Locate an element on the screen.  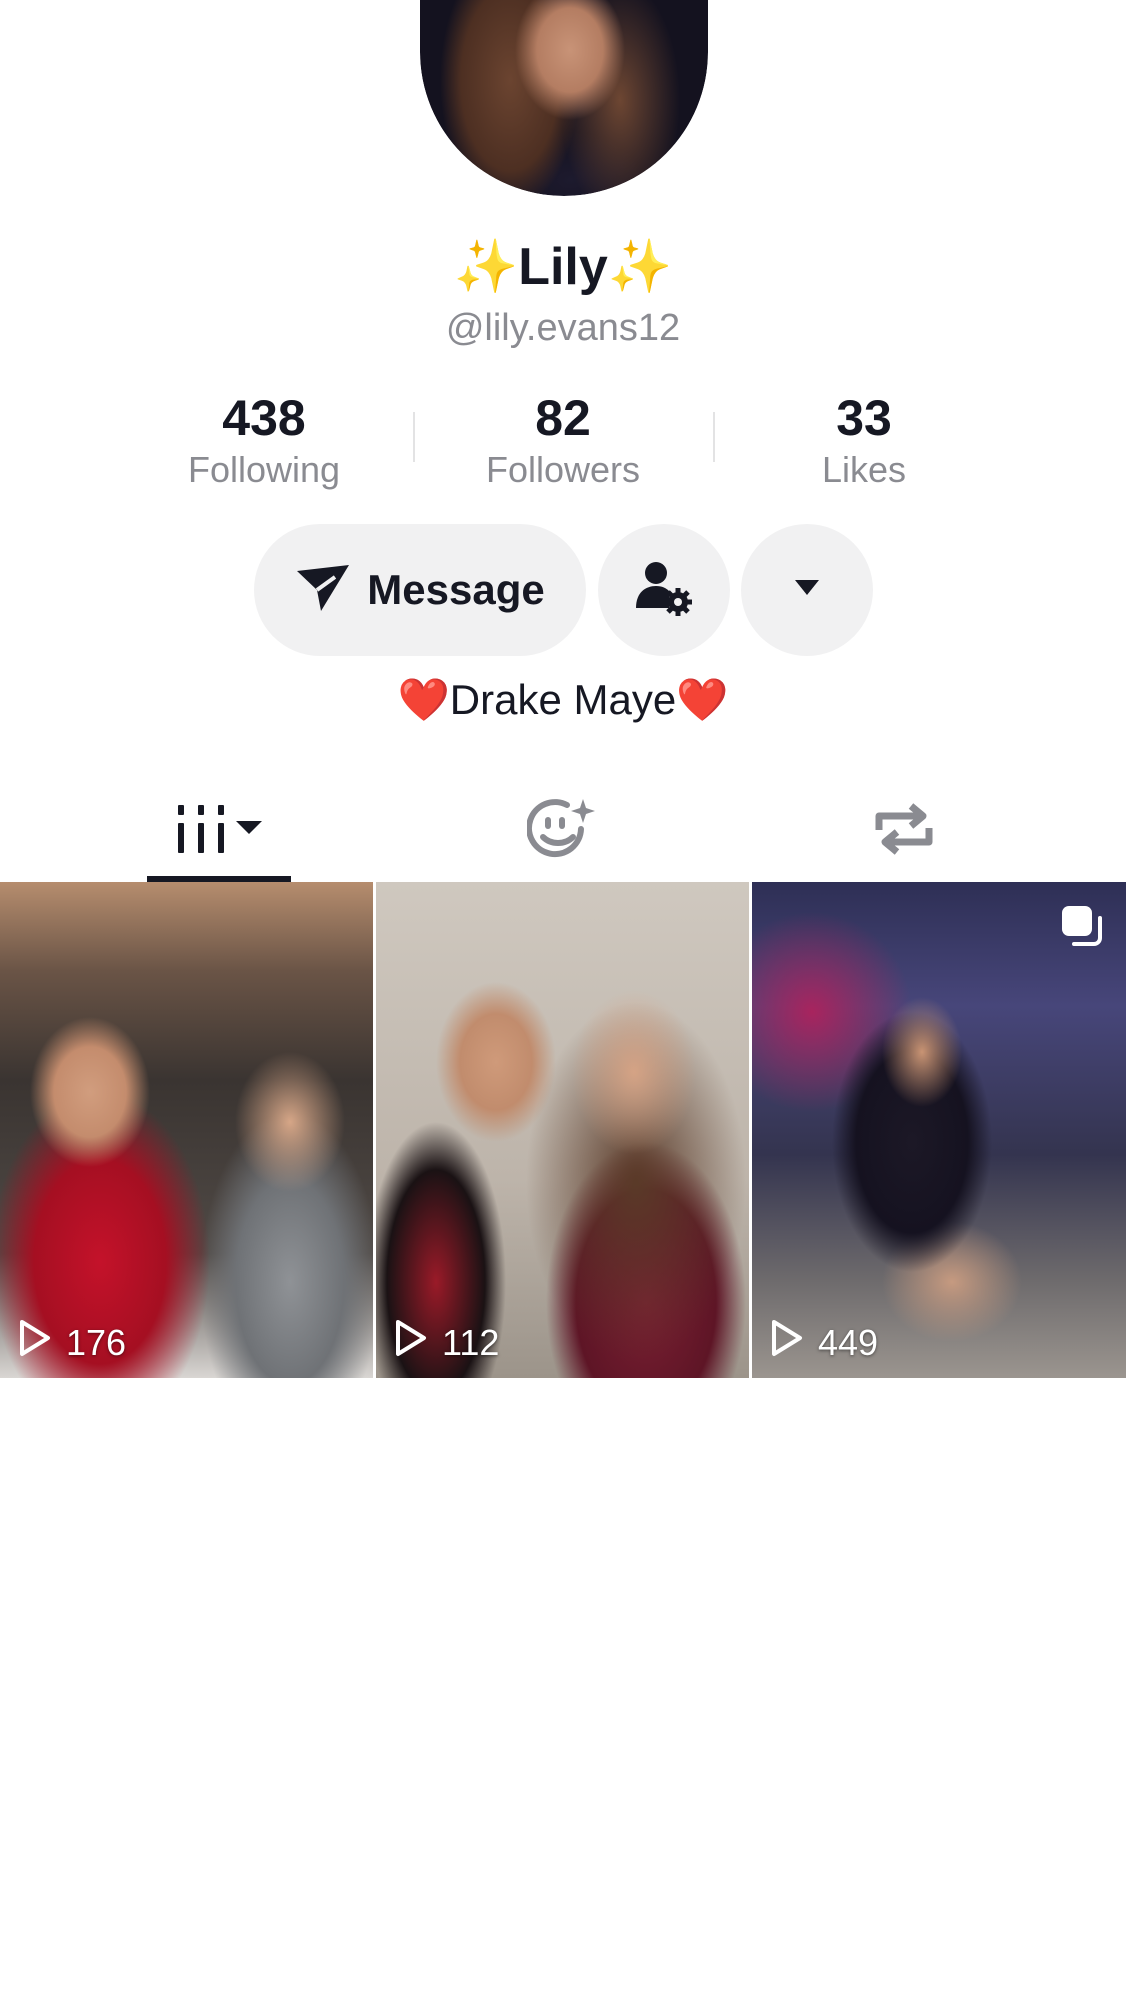
send-icon is located at coordinates (323, 590).